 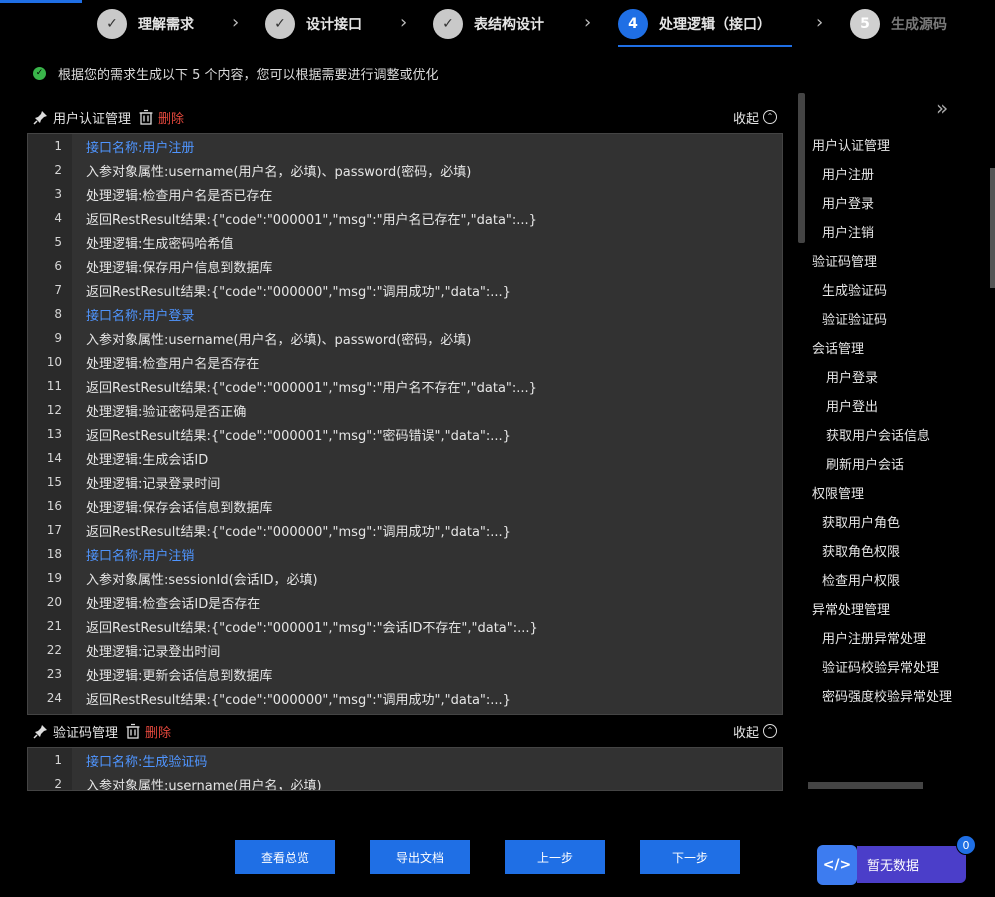 What do you see at coordinates (886, 666) in the screenshot?
I see `outline-item: 验证码校验异常处理` at bounding box center [886, 666].